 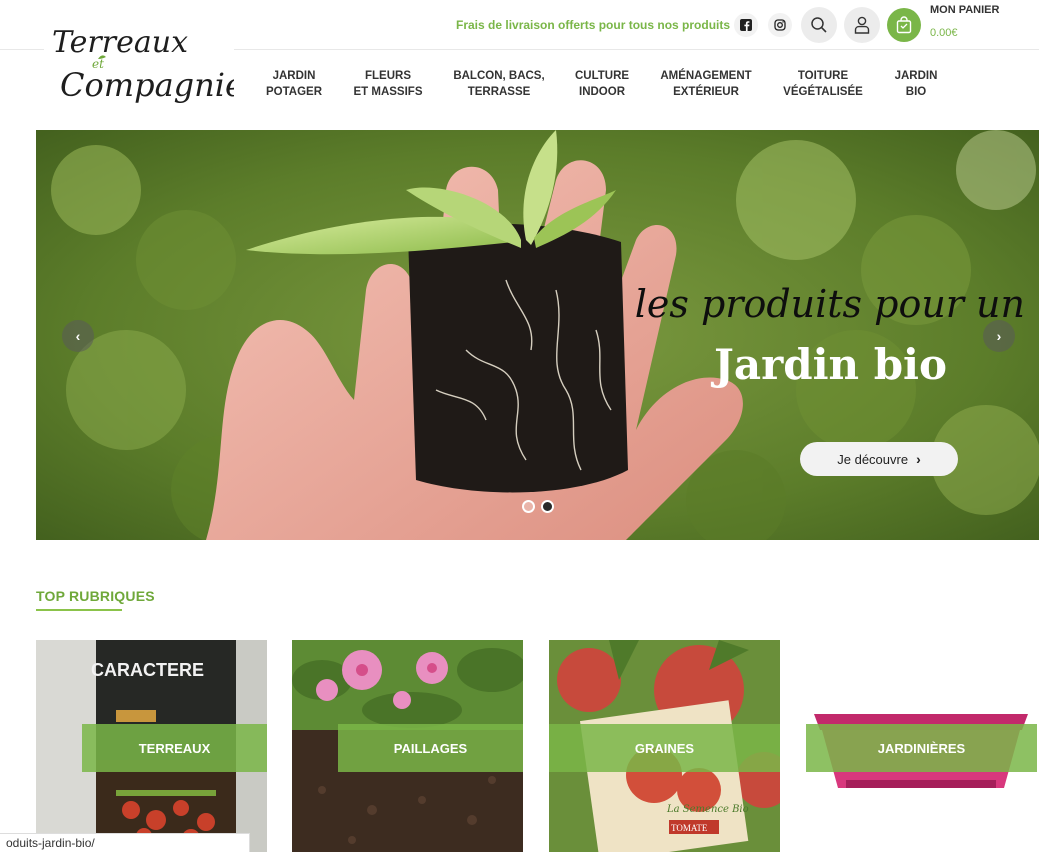 What do you see at coordinates (125, 842) in the screenshot?
I see `browser-status-url: oduits-jardin-bio/` at bounding box center [125, 842].